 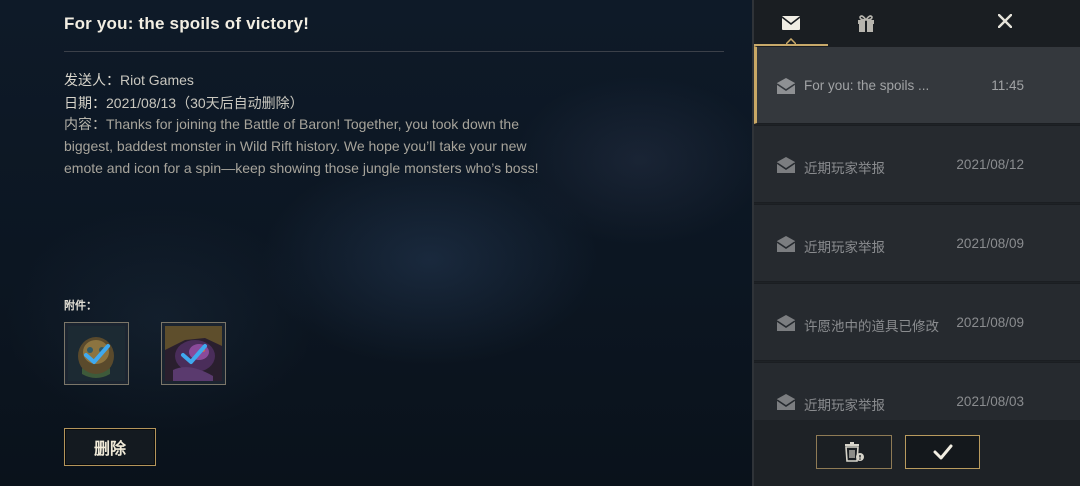 I want to click on mail-list-item: 近期玩家举报 2021/08/03, so click(x=917, y=391).